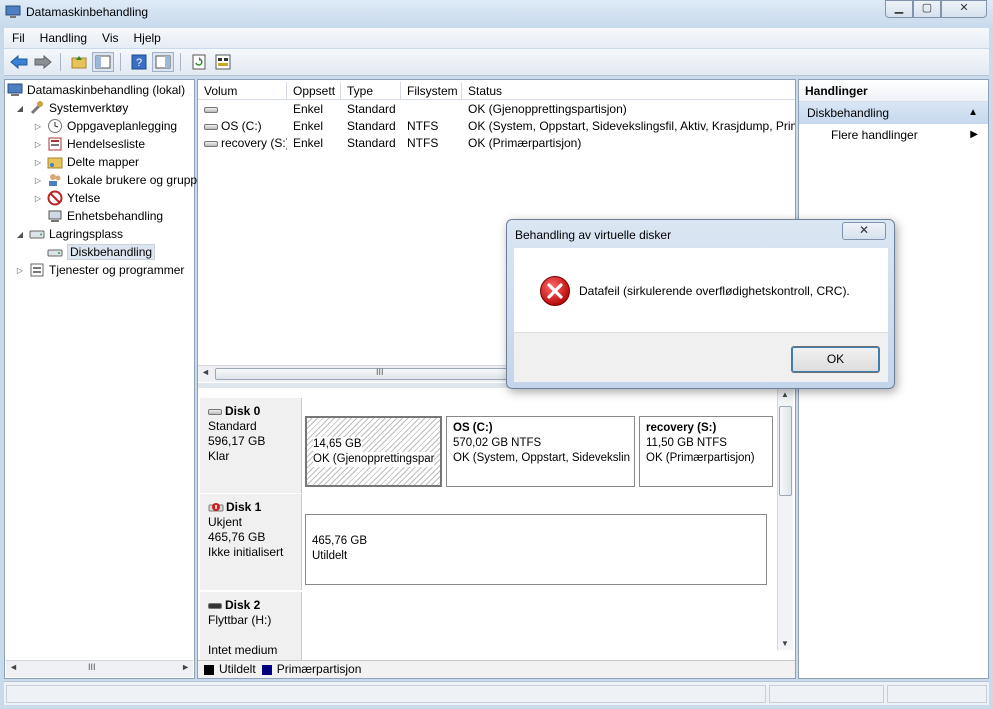 This screenshot has height=709, width=993. I want to click on users-icon, so click(55, 180).